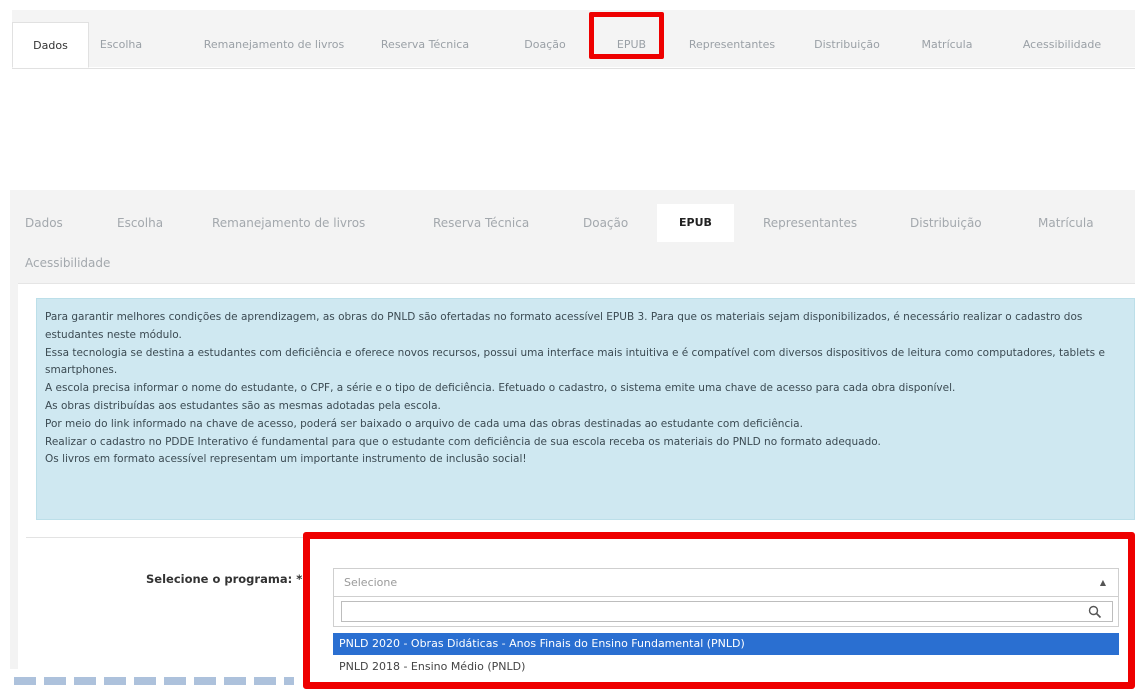 The image size is (1135, 689). What do you see at coordinates (425, 45) in the screenshot?
I see `top-tab-reserva-tecnica: Reserva Técnica` at bounding box center [425, 45].